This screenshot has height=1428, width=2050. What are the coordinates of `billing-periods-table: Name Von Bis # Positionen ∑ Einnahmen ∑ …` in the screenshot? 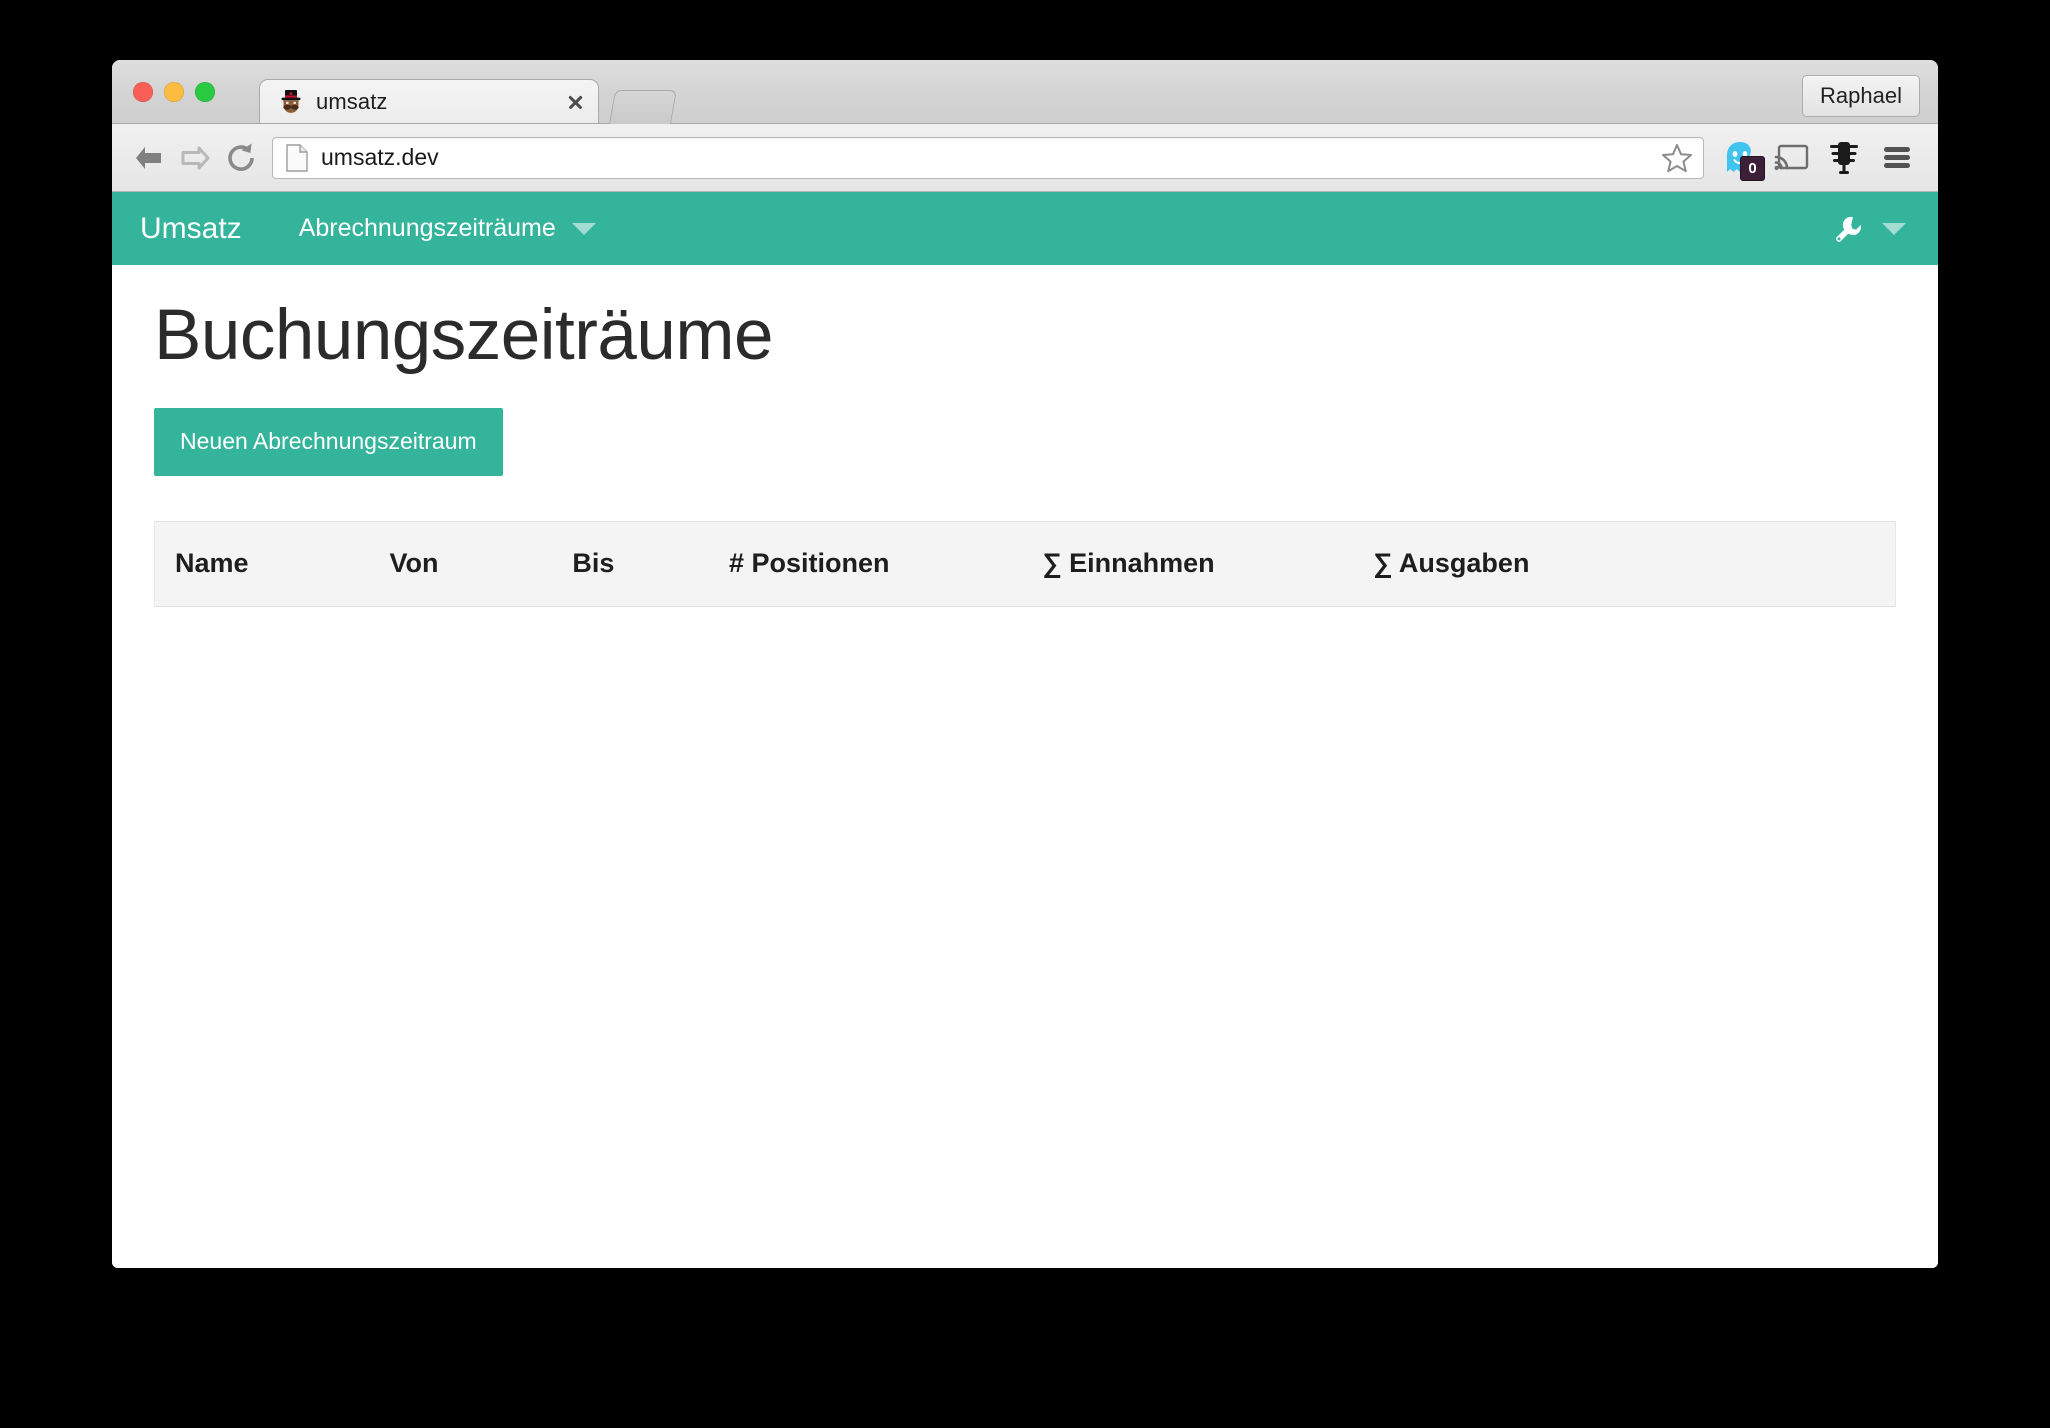 It's located at (1025, 563).